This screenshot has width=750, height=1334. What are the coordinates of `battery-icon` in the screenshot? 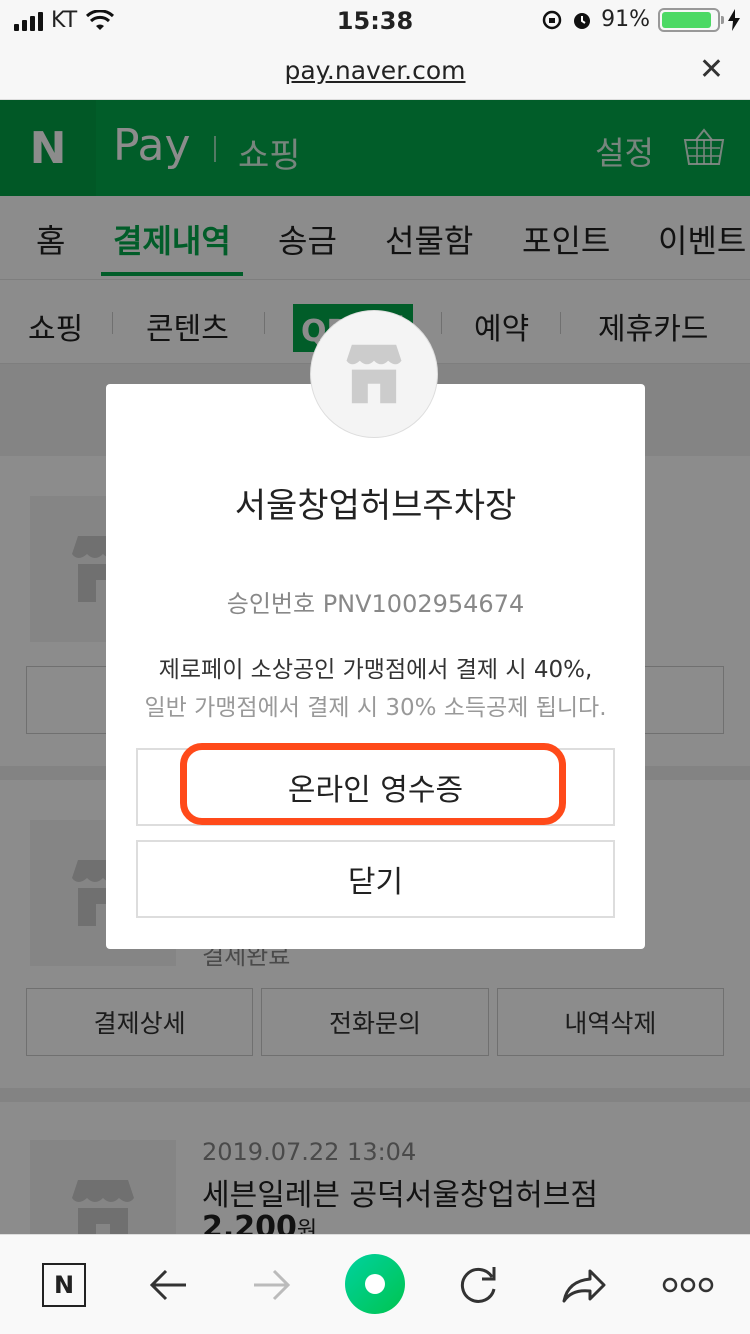 It's located at (691, 19).